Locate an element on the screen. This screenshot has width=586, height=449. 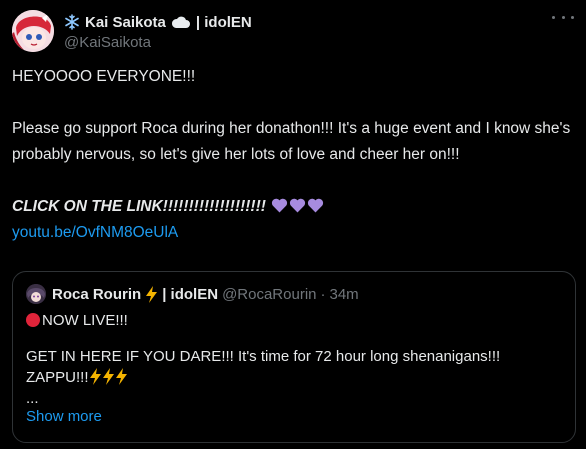
quote-live-text: NOW LIVE!!! is located at coordinates (85, 320).